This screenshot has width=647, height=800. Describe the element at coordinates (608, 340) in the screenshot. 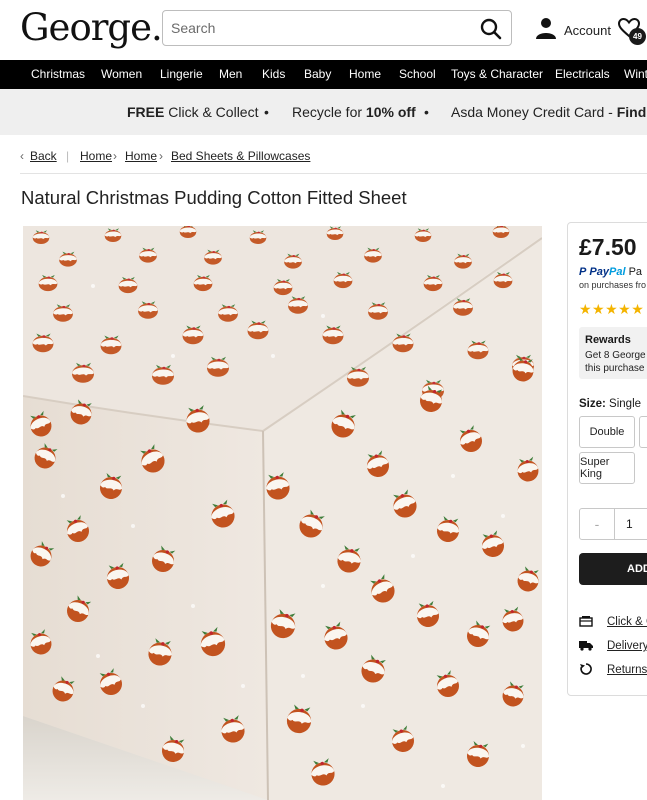

I see `rewards-title: Rewards` at that location.